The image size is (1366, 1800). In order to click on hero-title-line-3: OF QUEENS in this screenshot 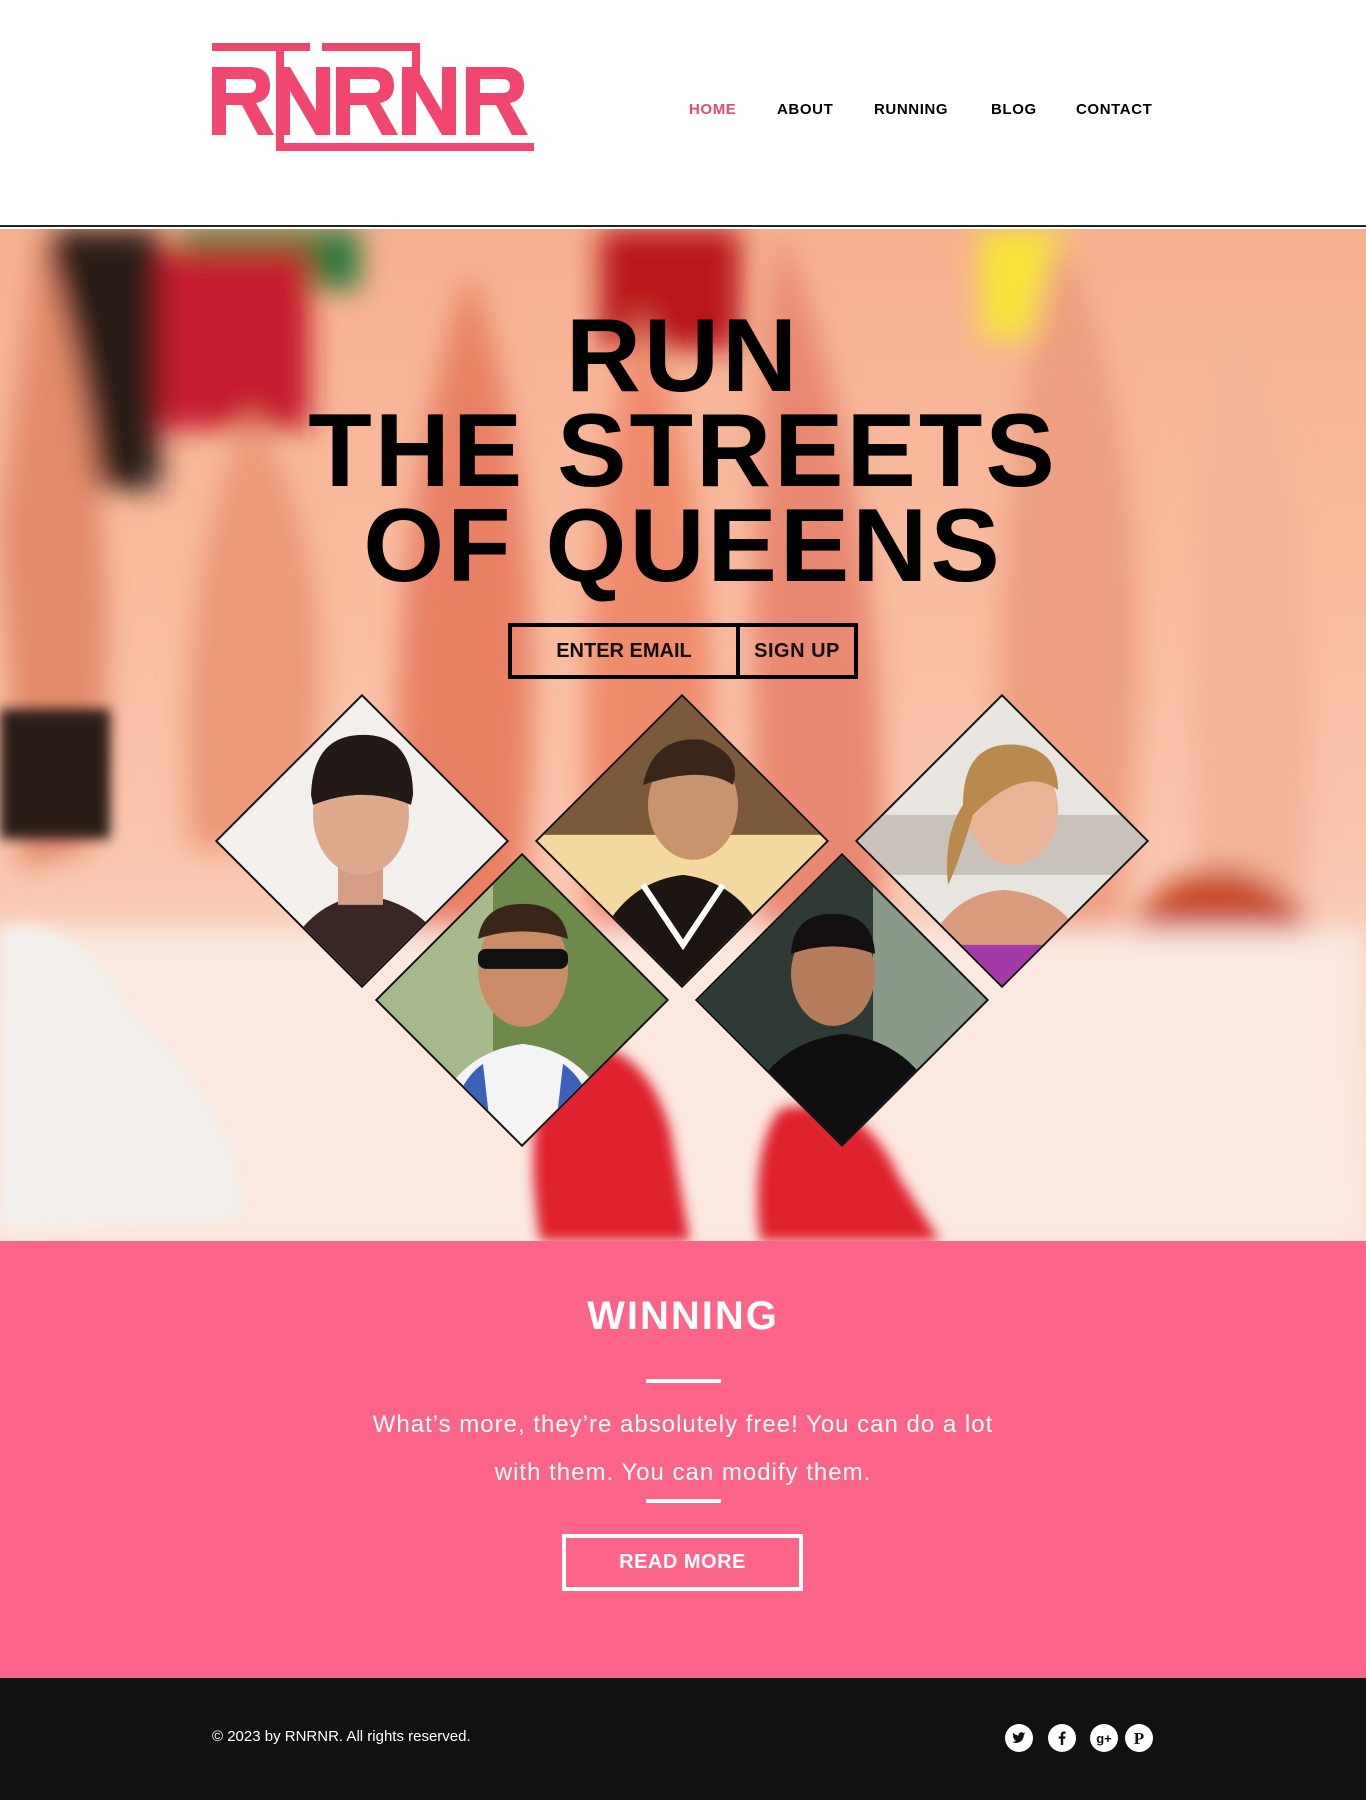, I will do `click(683, 546)`.